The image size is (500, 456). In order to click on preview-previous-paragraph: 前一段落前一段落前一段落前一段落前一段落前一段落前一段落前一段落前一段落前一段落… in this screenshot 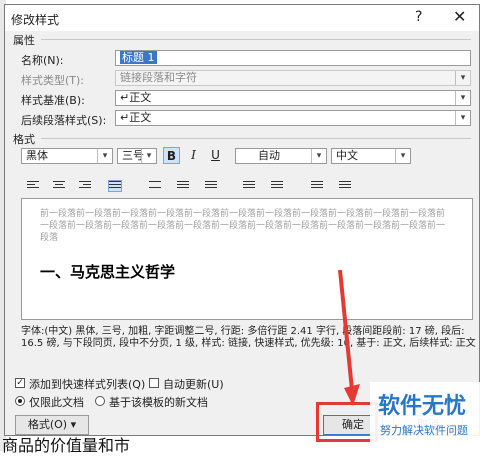, I will do `click(243, 226)`.